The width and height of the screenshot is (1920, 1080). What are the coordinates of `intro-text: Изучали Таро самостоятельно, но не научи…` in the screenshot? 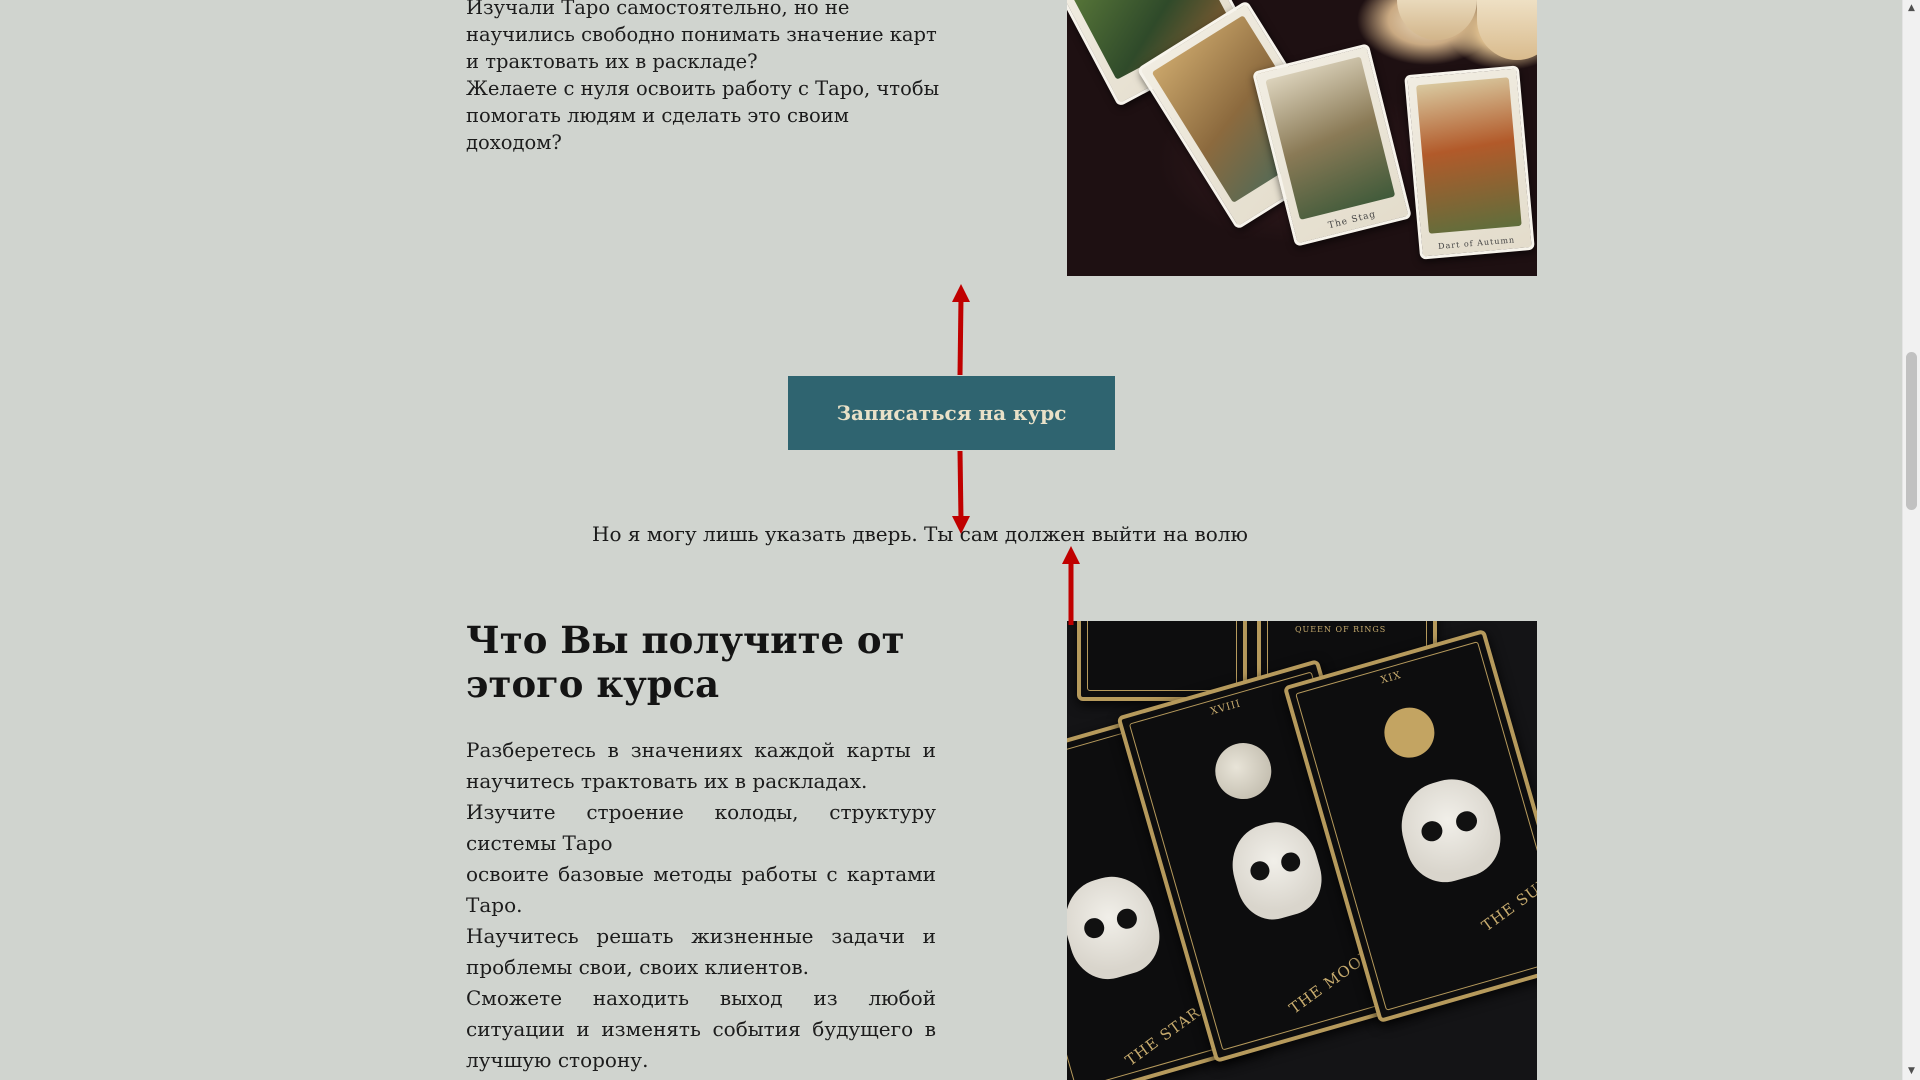 It's located at (706, 78).